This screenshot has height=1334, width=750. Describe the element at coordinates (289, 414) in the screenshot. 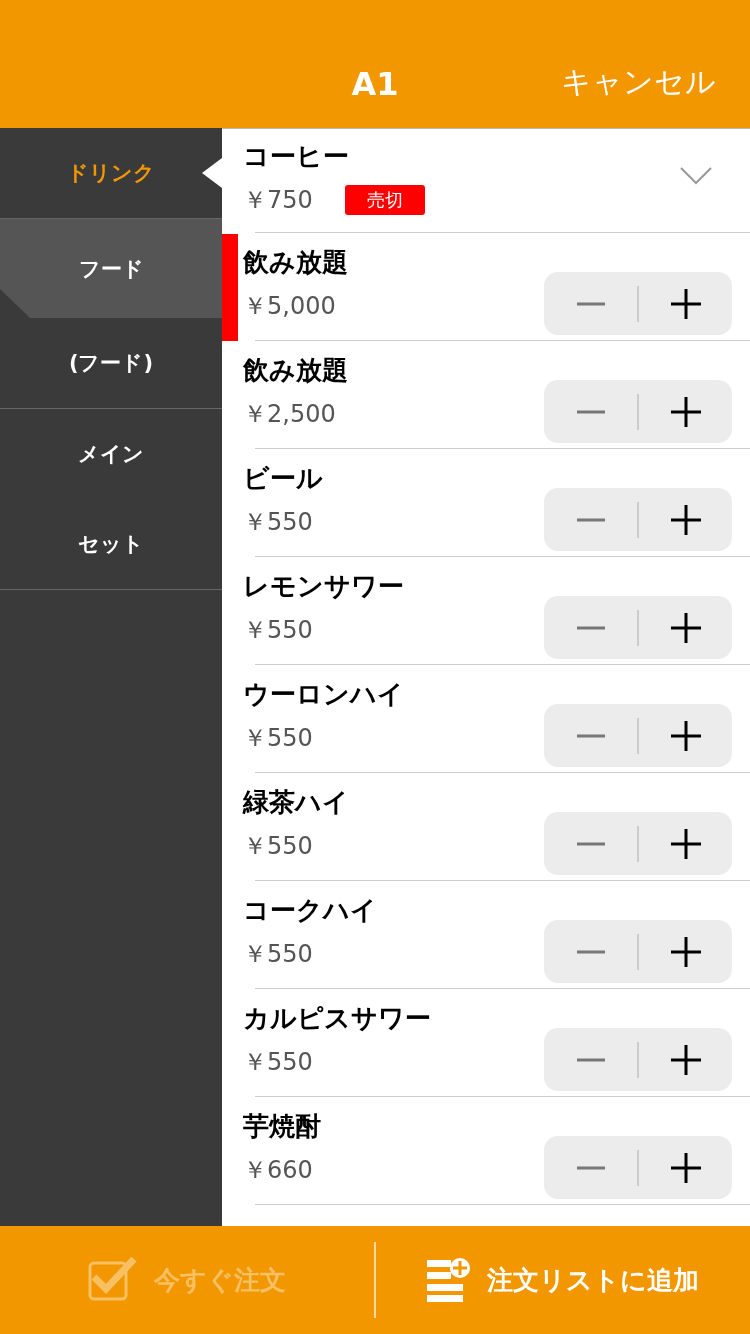

I see `item-price: ￥2,500` at that location.